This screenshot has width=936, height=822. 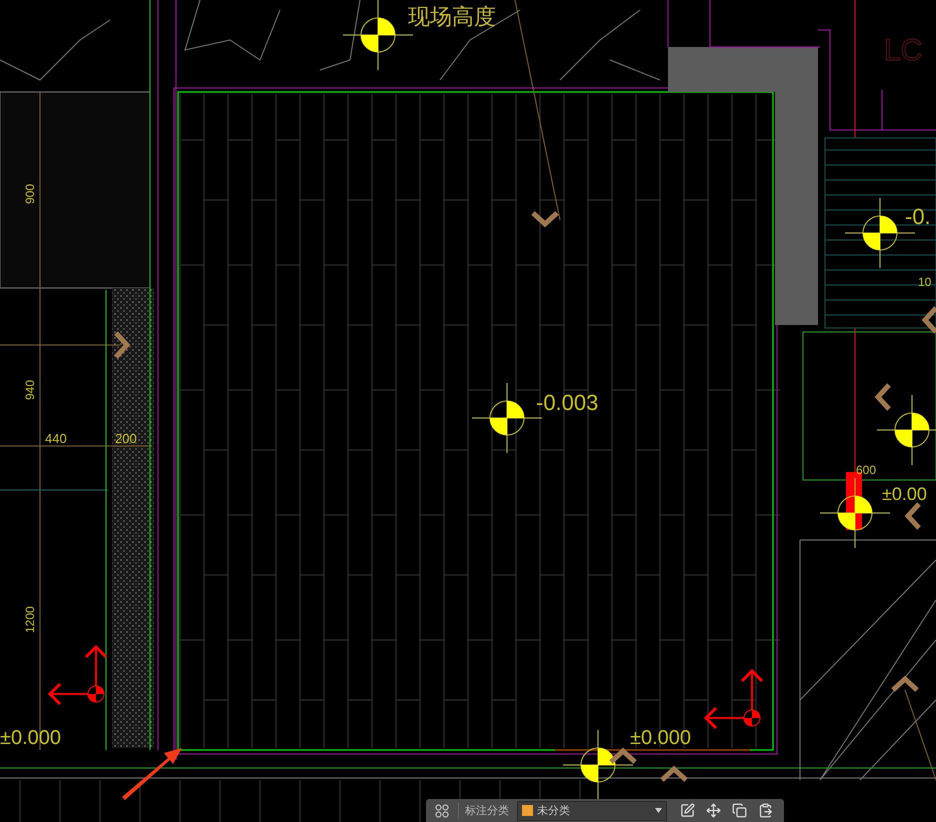 What do you see at coordinates (592, 810) in the screenshot?
I see `category-dropdown: 未分类` at bounding box center [592, 810].